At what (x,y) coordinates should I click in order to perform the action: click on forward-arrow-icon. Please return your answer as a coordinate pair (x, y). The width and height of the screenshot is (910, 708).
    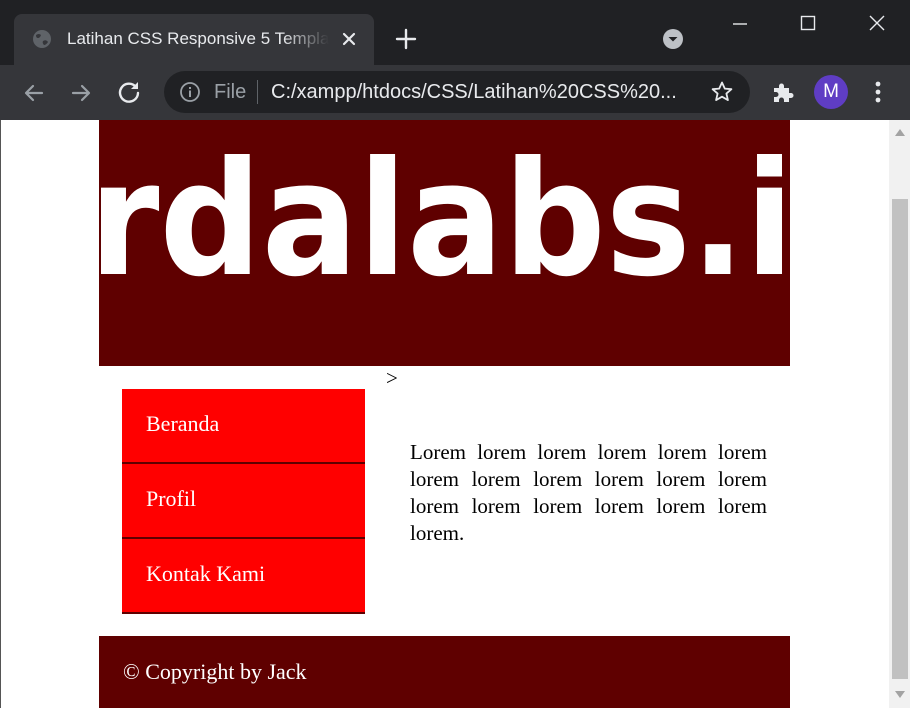
    Looking at the image, I should click on (81, 93).